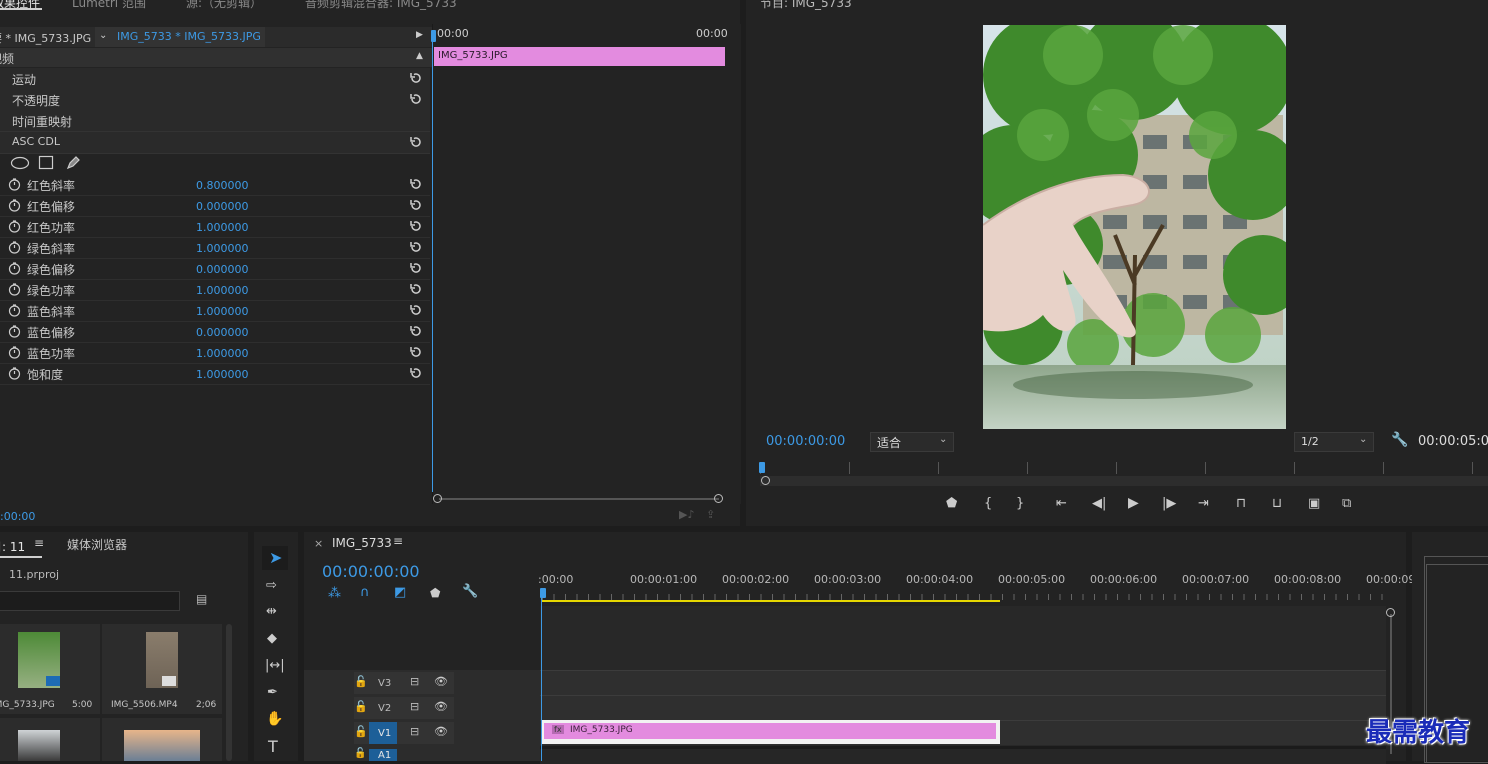 This screenshot has height=764, width=1488. What do you see at coordinates (271, 611) in the screenshot?
I see `ripple-edit-icon: ⇹` at bounding box center [271, 611].